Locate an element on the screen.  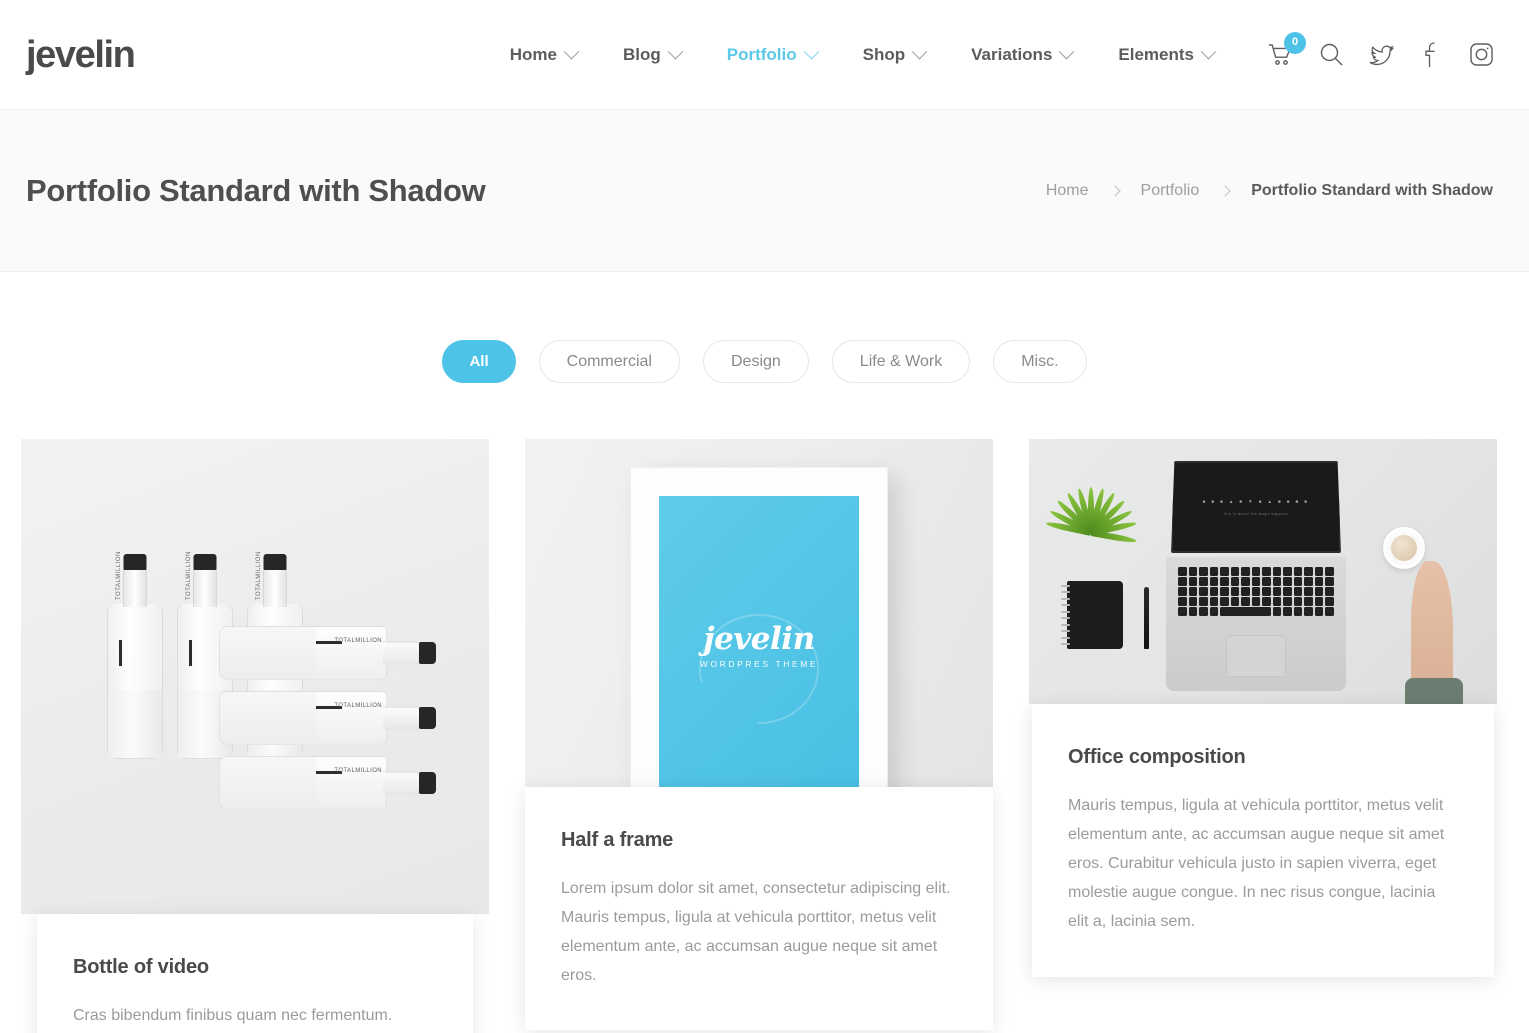
nav-item-blog: Blog is located at coordinates (652, 54).